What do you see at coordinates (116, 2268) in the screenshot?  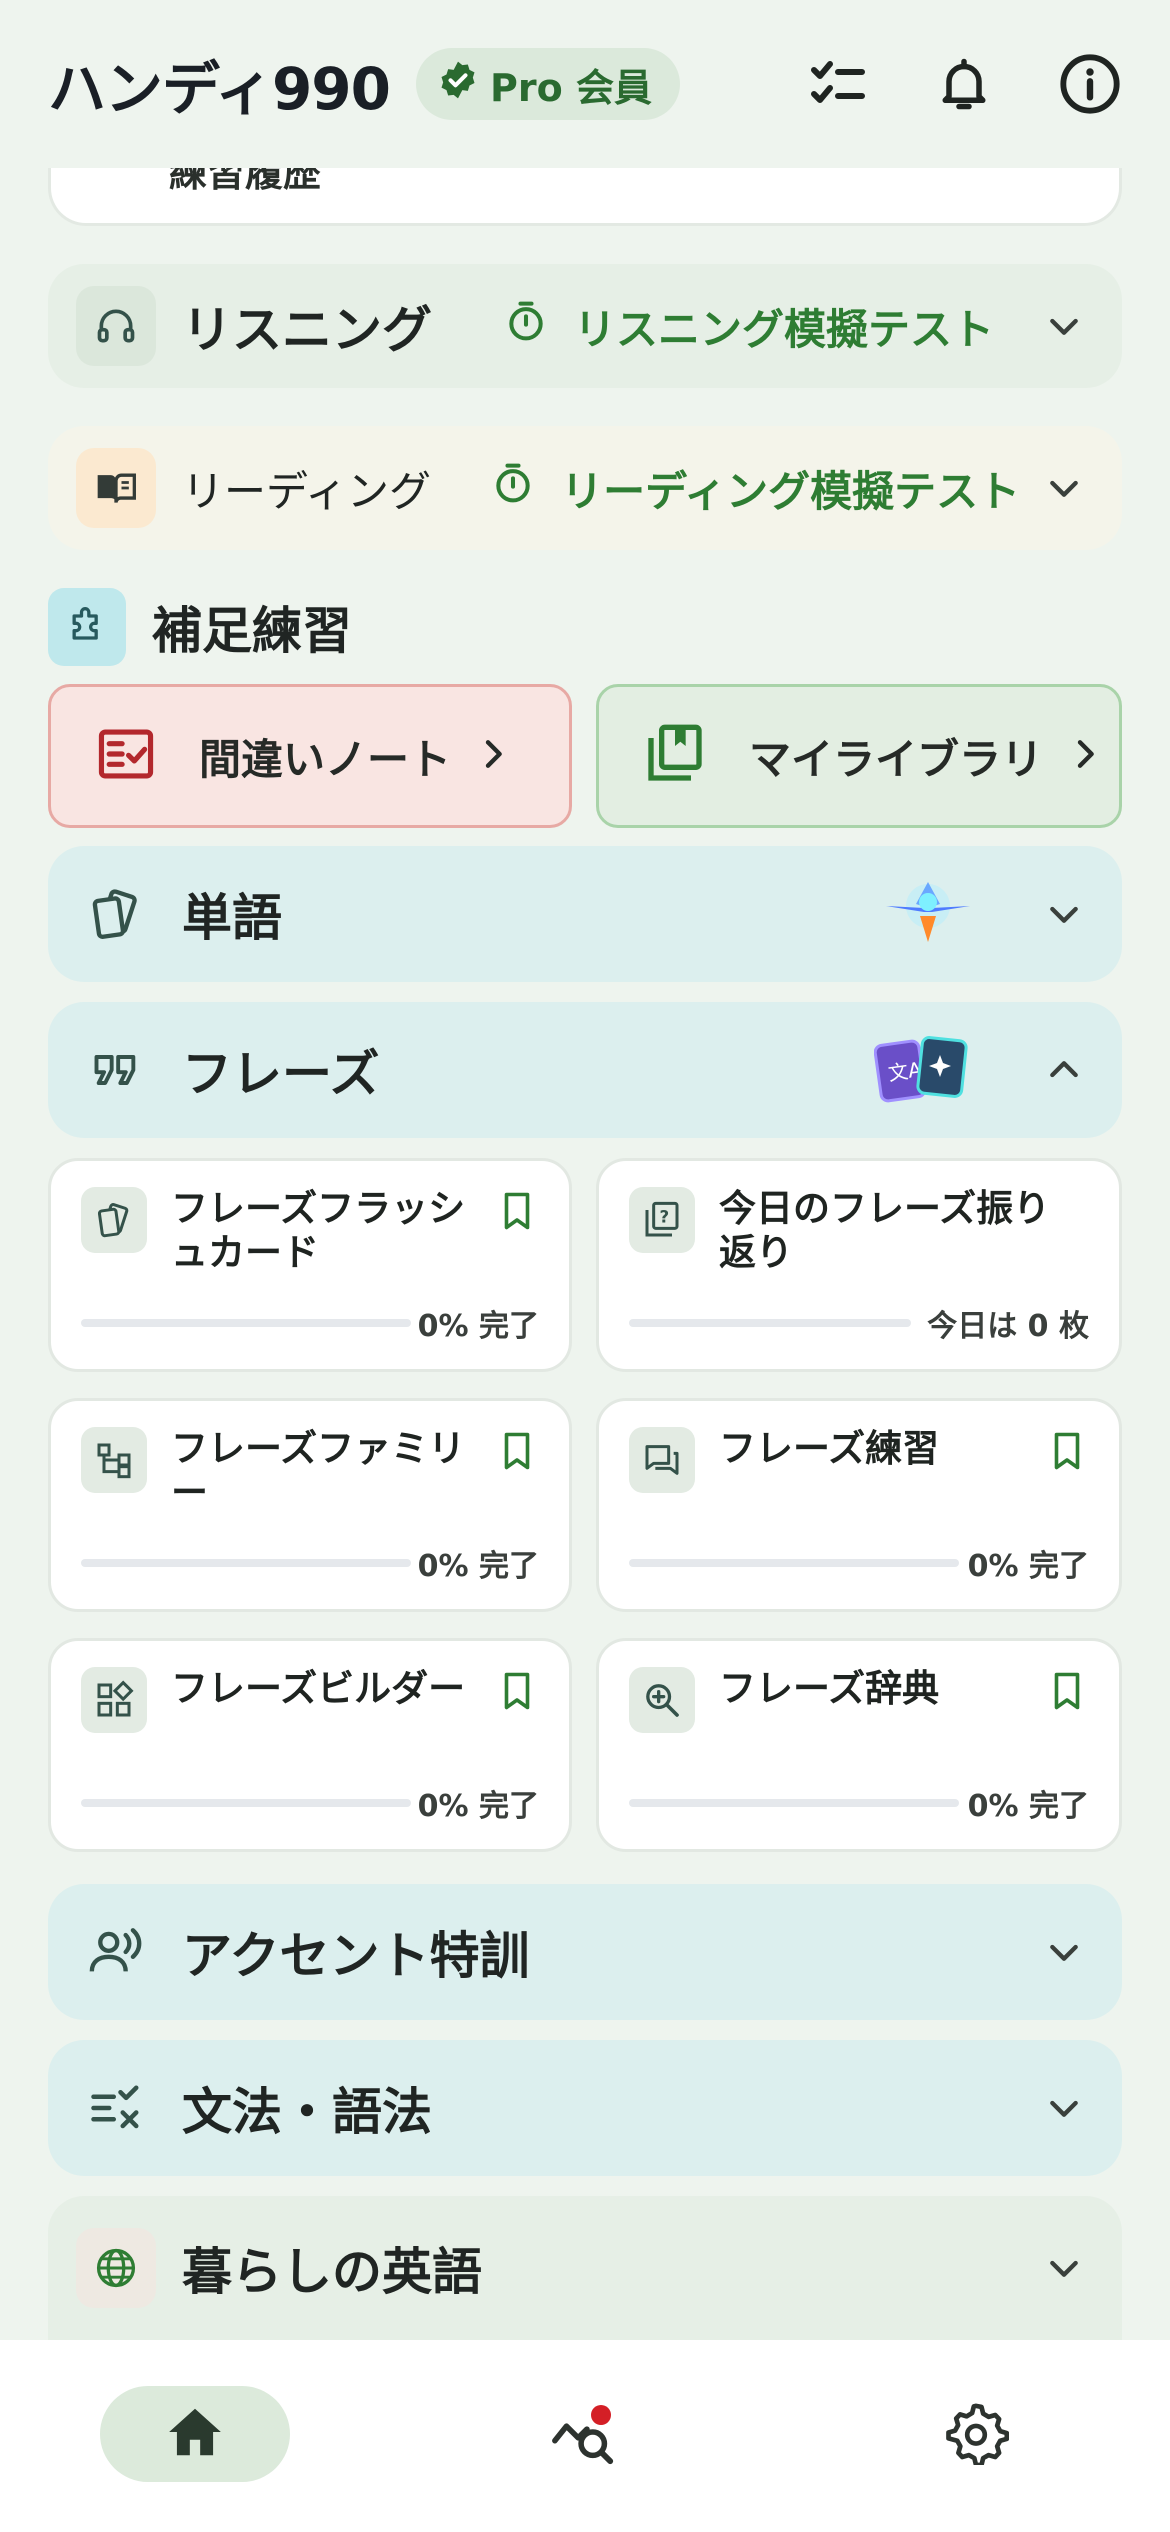 I see `globe-icon` at bounding box center [116, 2268].